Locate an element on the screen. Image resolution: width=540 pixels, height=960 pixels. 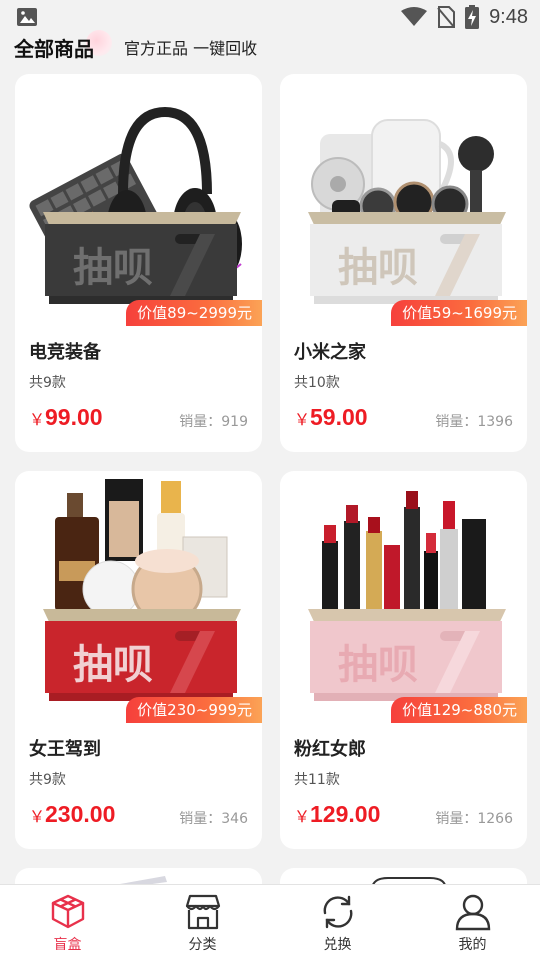
product-price: ￥230.00 is located at coordinates (72, 814).